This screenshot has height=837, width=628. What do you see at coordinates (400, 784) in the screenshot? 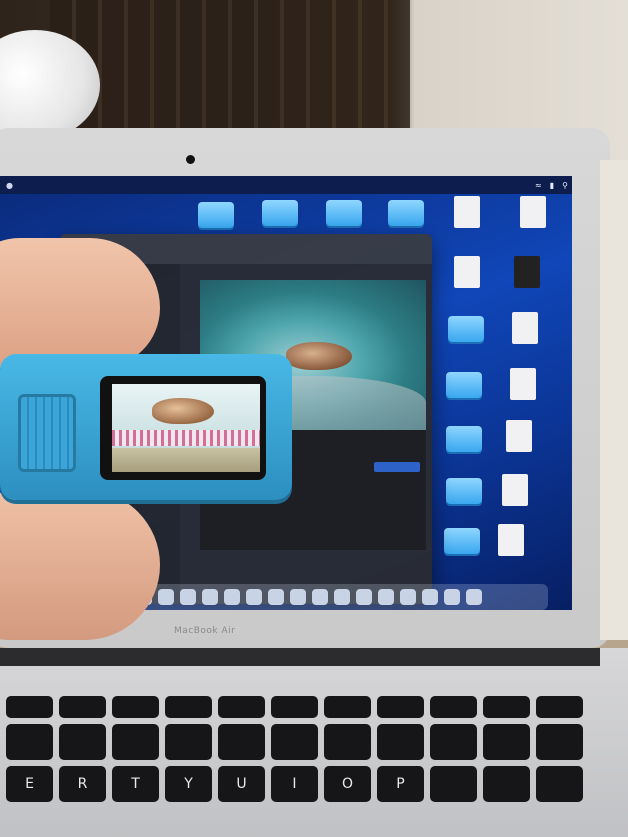
I see `key-p: P` at bounding box center [400, 784].